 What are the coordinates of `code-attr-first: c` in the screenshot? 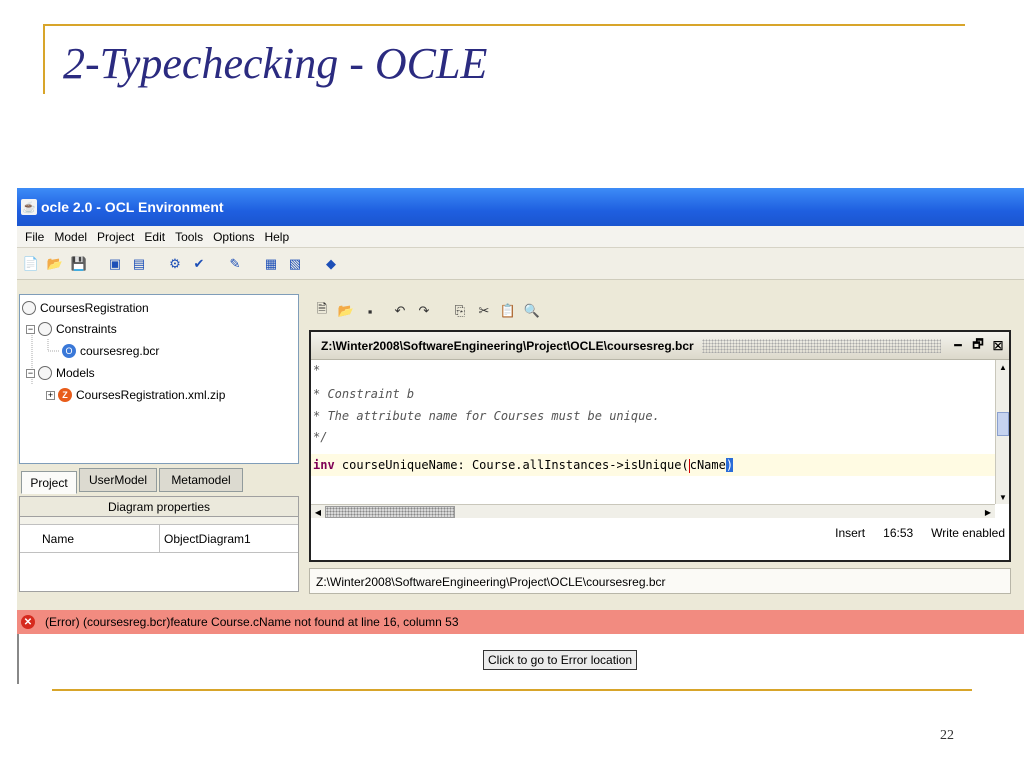 It's located at (693, 465).